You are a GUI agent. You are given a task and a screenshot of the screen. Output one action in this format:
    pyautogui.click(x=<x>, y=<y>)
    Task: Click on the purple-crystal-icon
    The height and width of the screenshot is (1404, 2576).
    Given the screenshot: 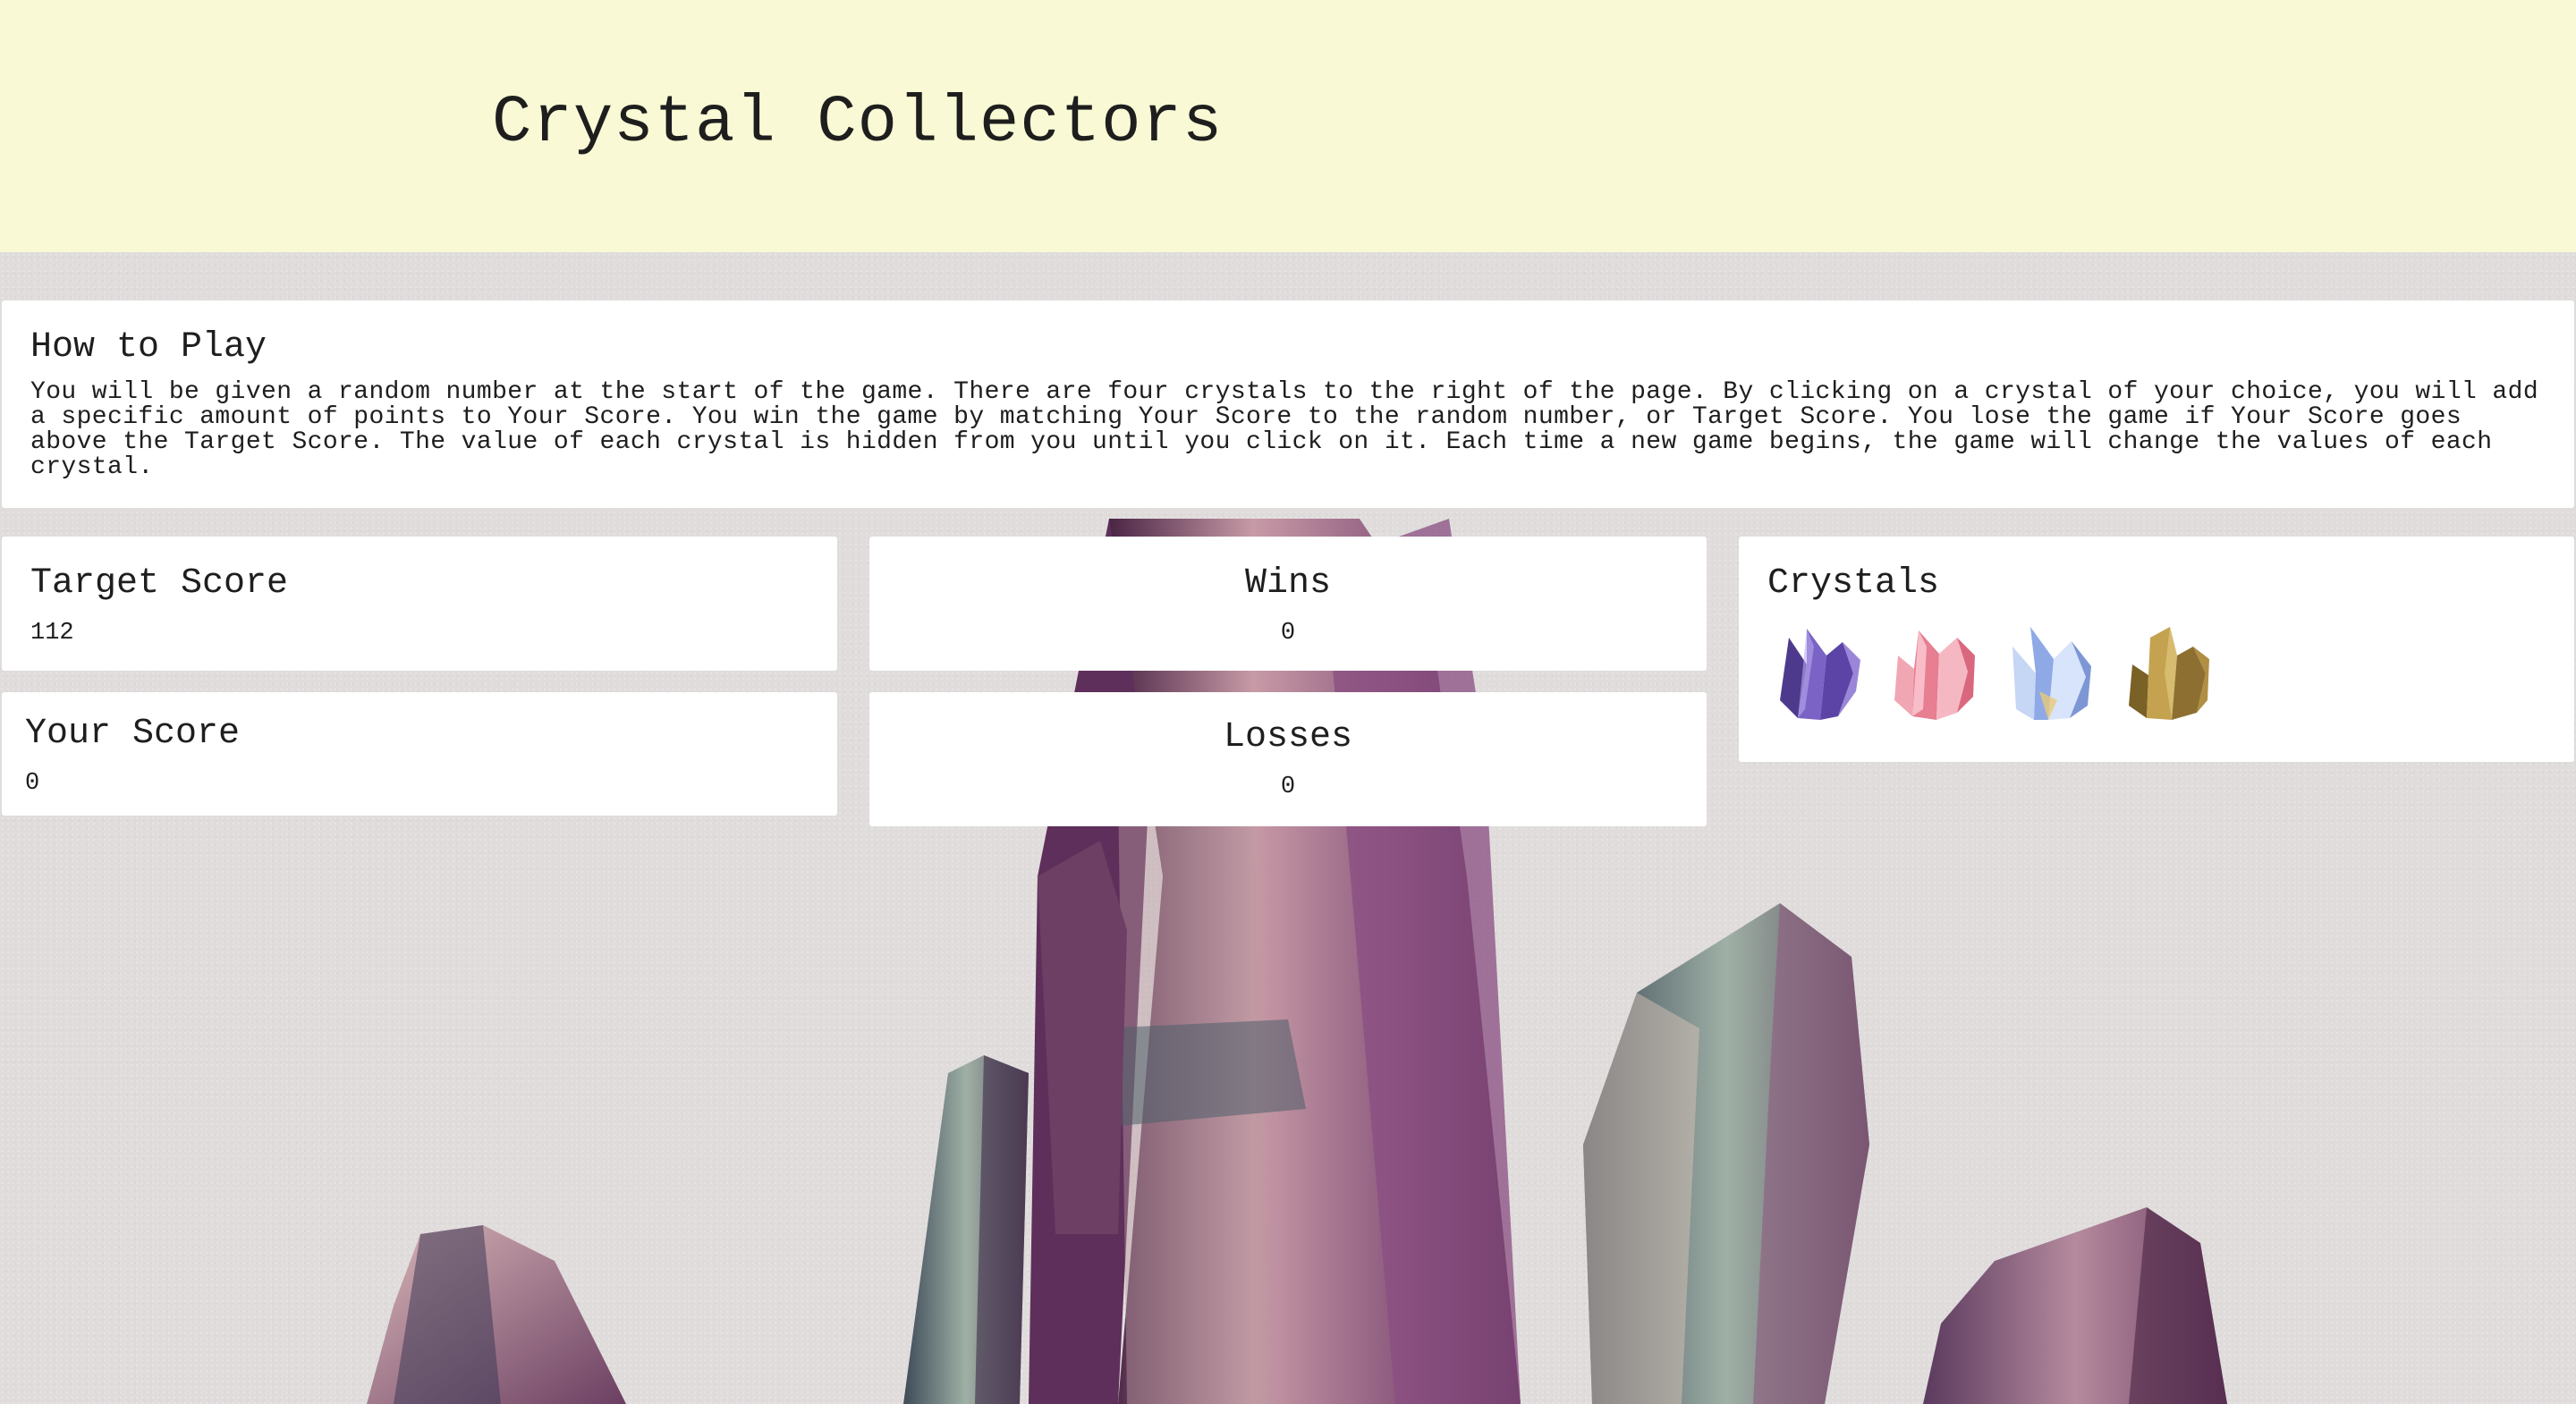 What is the action you would take?
    pyautogui.click(x=1820, y=674)
    